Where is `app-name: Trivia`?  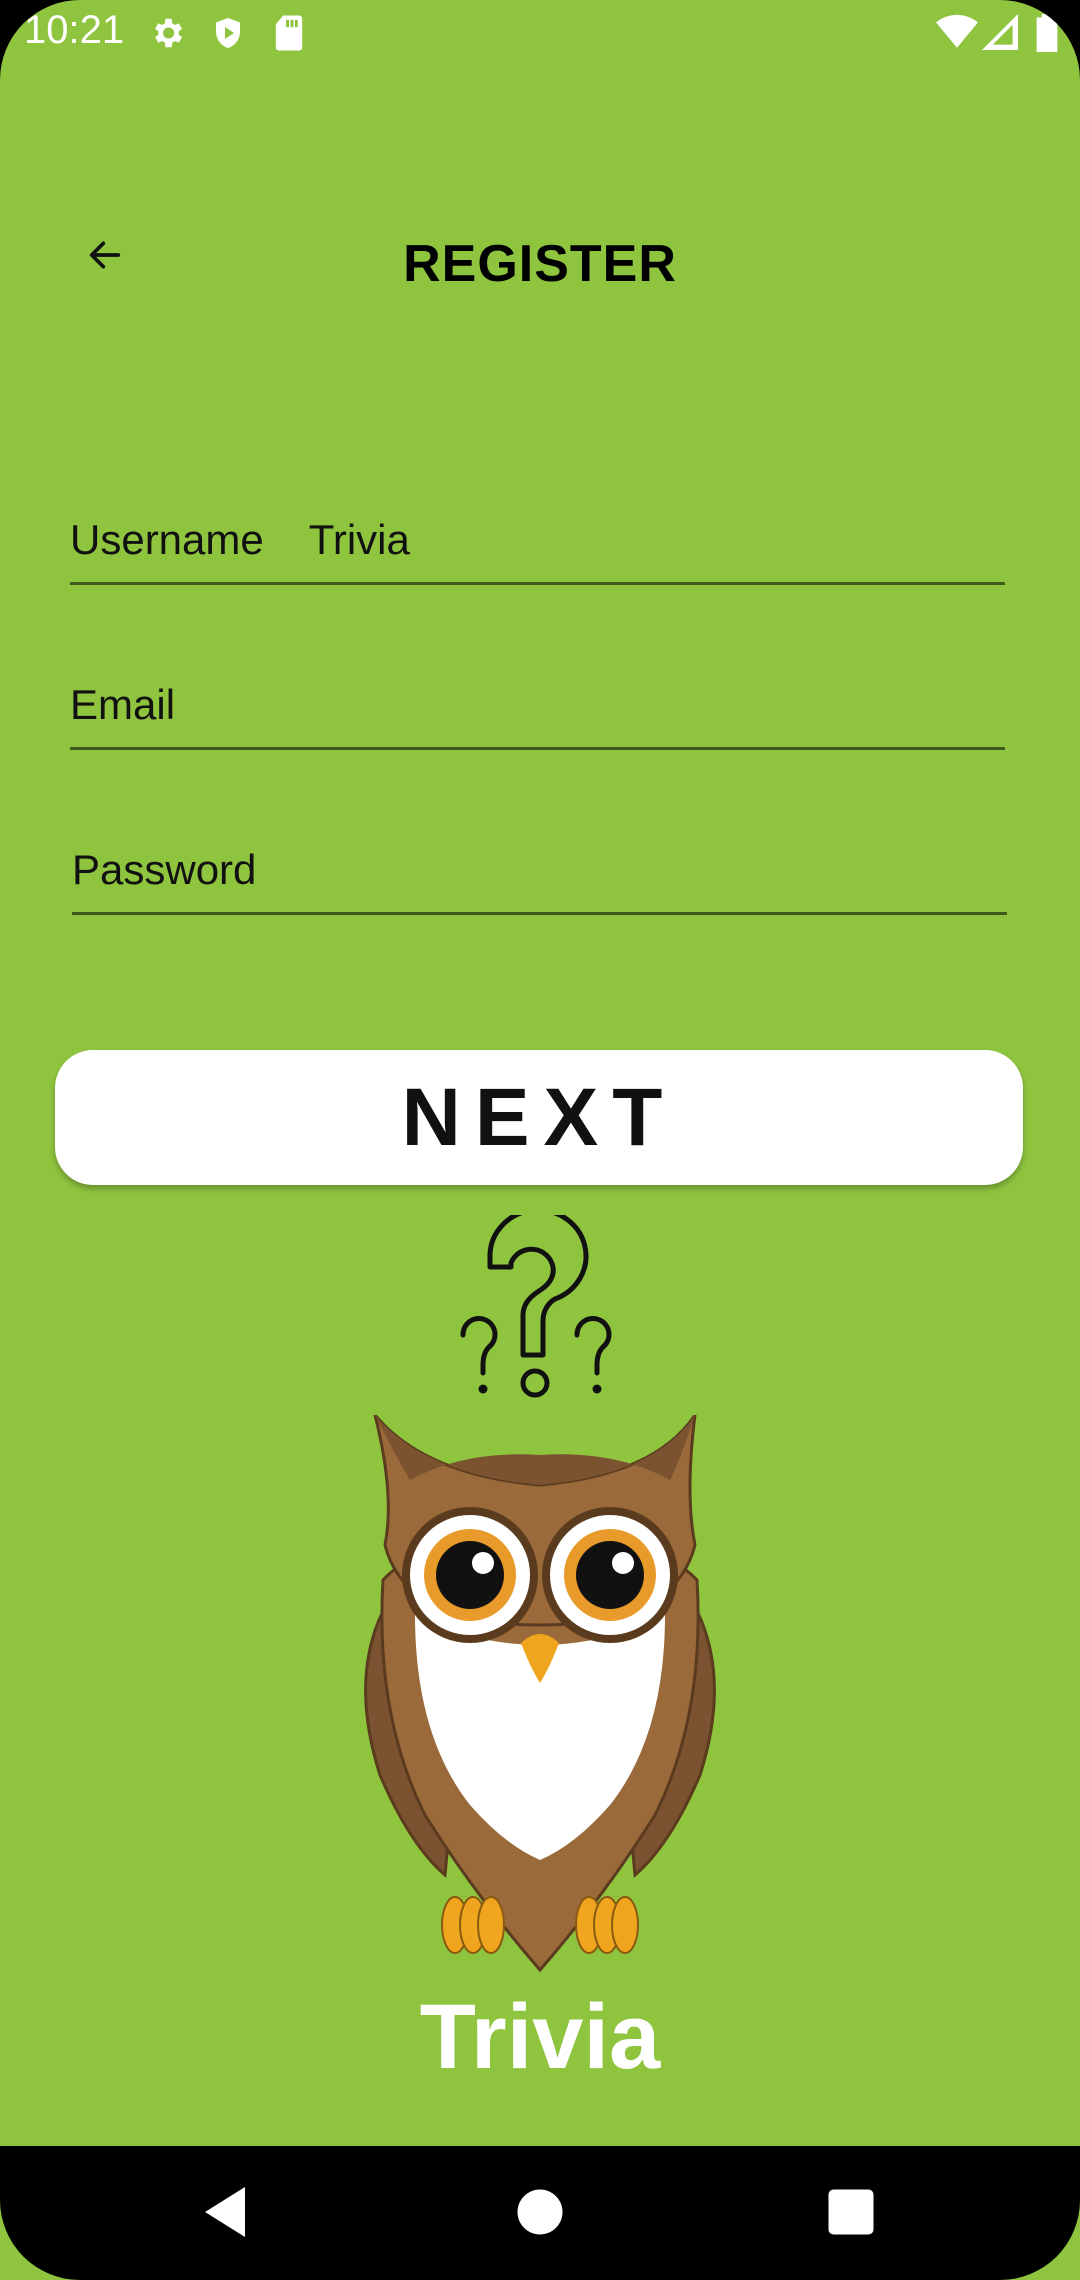
app-name: Trivia is located at coordinates (540, 2037).